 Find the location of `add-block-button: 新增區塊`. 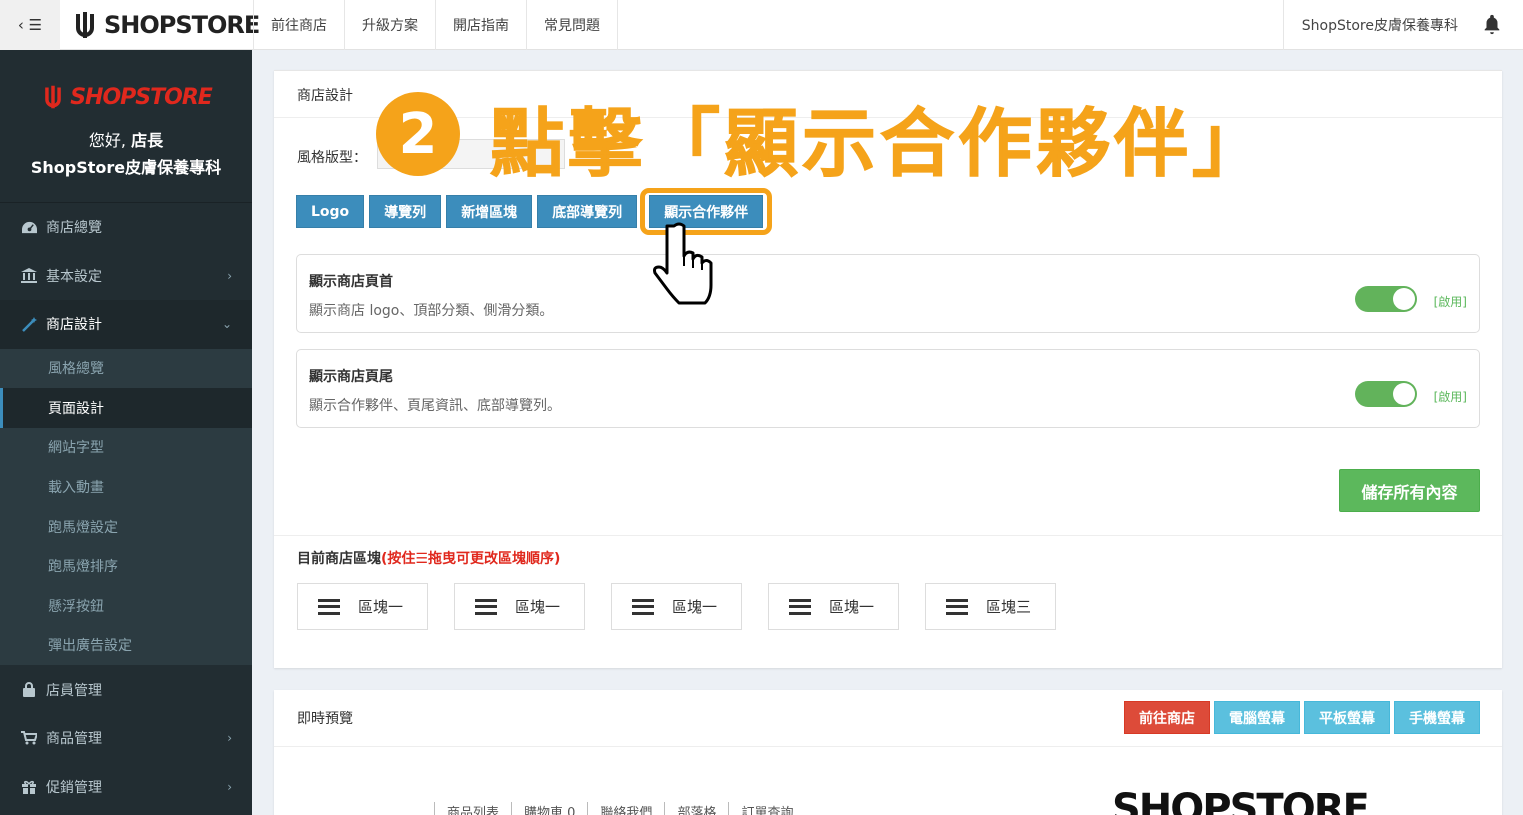

add-block-button: 新增區塊 is located at coordinates (489, 211).